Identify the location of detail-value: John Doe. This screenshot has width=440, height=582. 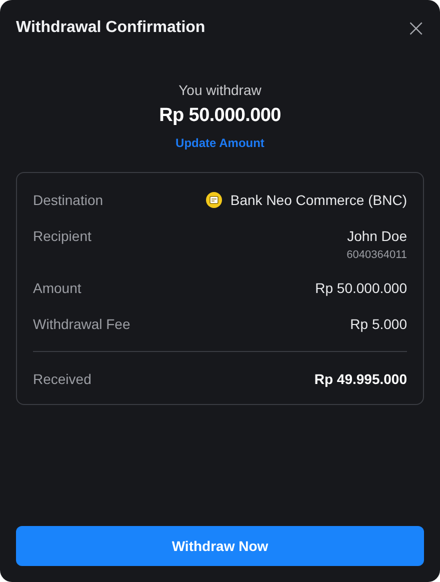
(377, 236).